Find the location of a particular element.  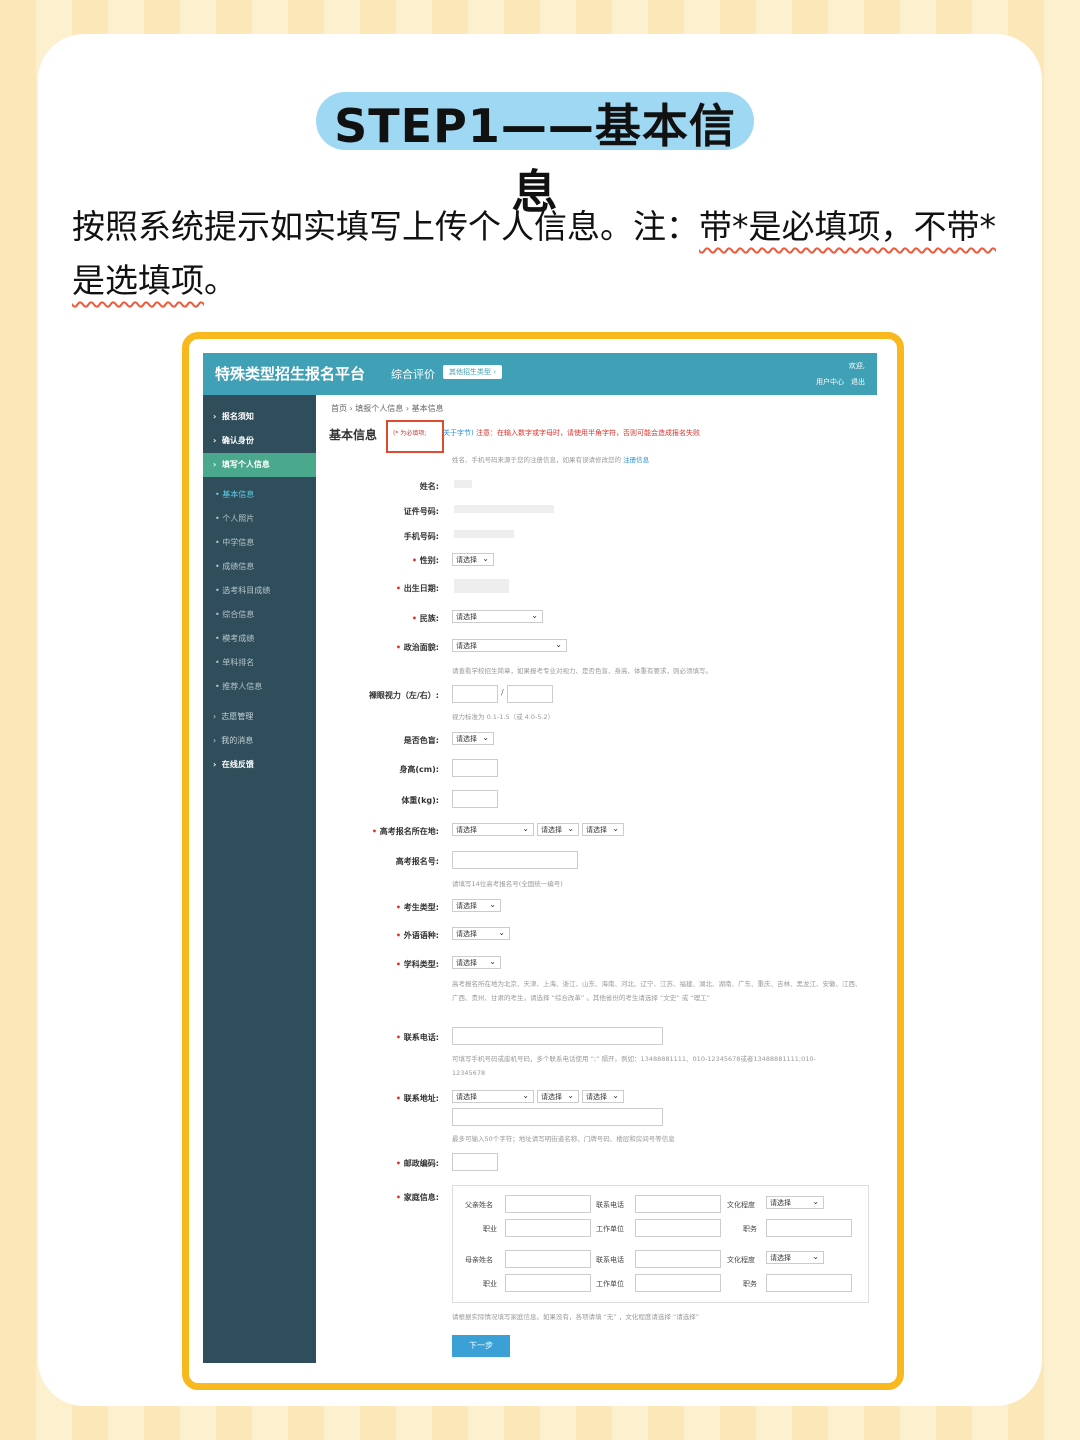

exam-city-select: 请选择 is located at coordinates (558, 829).